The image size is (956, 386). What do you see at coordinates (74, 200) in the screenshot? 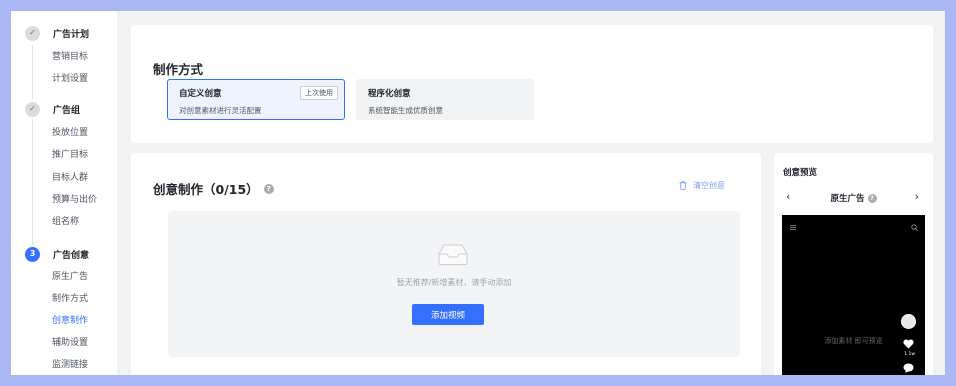
I see `sidebar-item-budget-bid: 预算与出价` at bounding box center [74, 200].